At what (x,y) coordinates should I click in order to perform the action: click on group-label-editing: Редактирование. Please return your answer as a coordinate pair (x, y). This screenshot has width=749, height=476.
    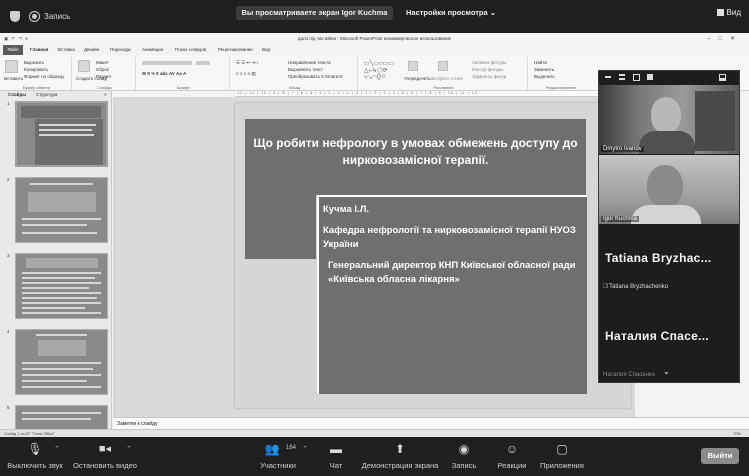
    Looking at the image, I should click on (561, 87).